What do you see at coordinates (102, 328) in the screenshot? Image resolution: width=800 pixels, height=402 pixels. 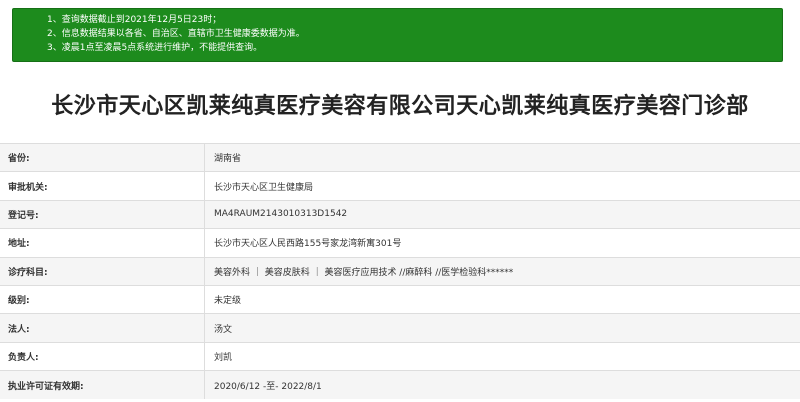 I see `row-label: 法人:` at bounding box center [102, 328].